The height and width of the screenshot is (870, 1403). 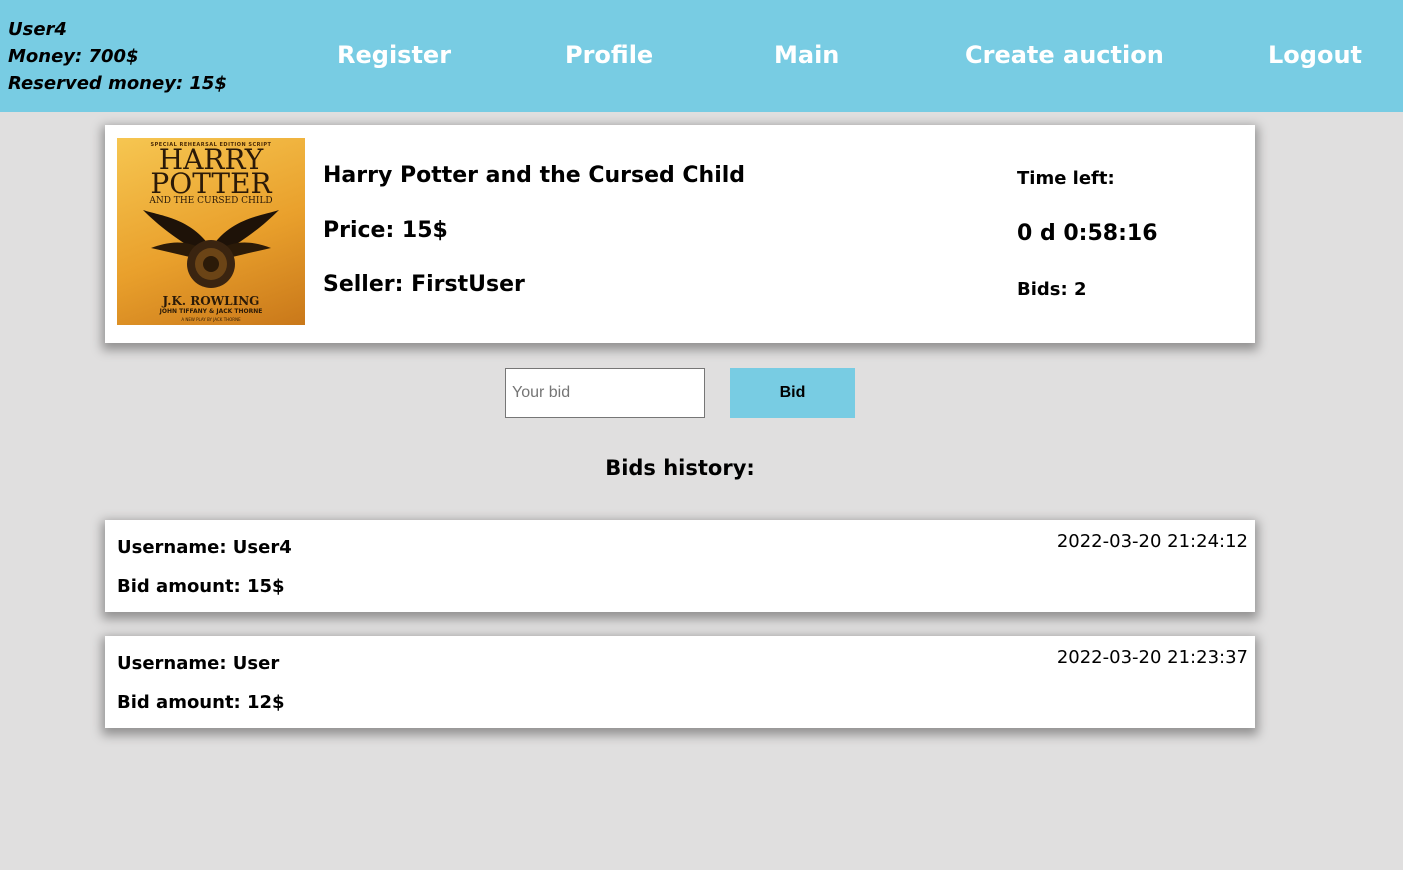 I want to click on bid-amount: Bid amount: 12$, so click(x=201, y=702).